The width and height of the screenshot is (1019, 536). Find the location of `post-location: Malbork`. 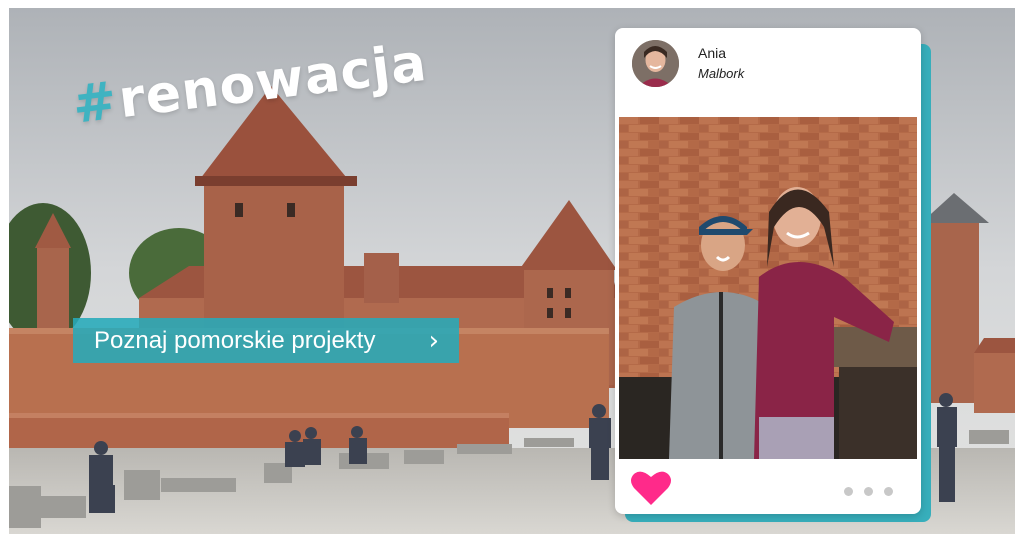

post-location: Malbork is located at coordinates (721, 73).